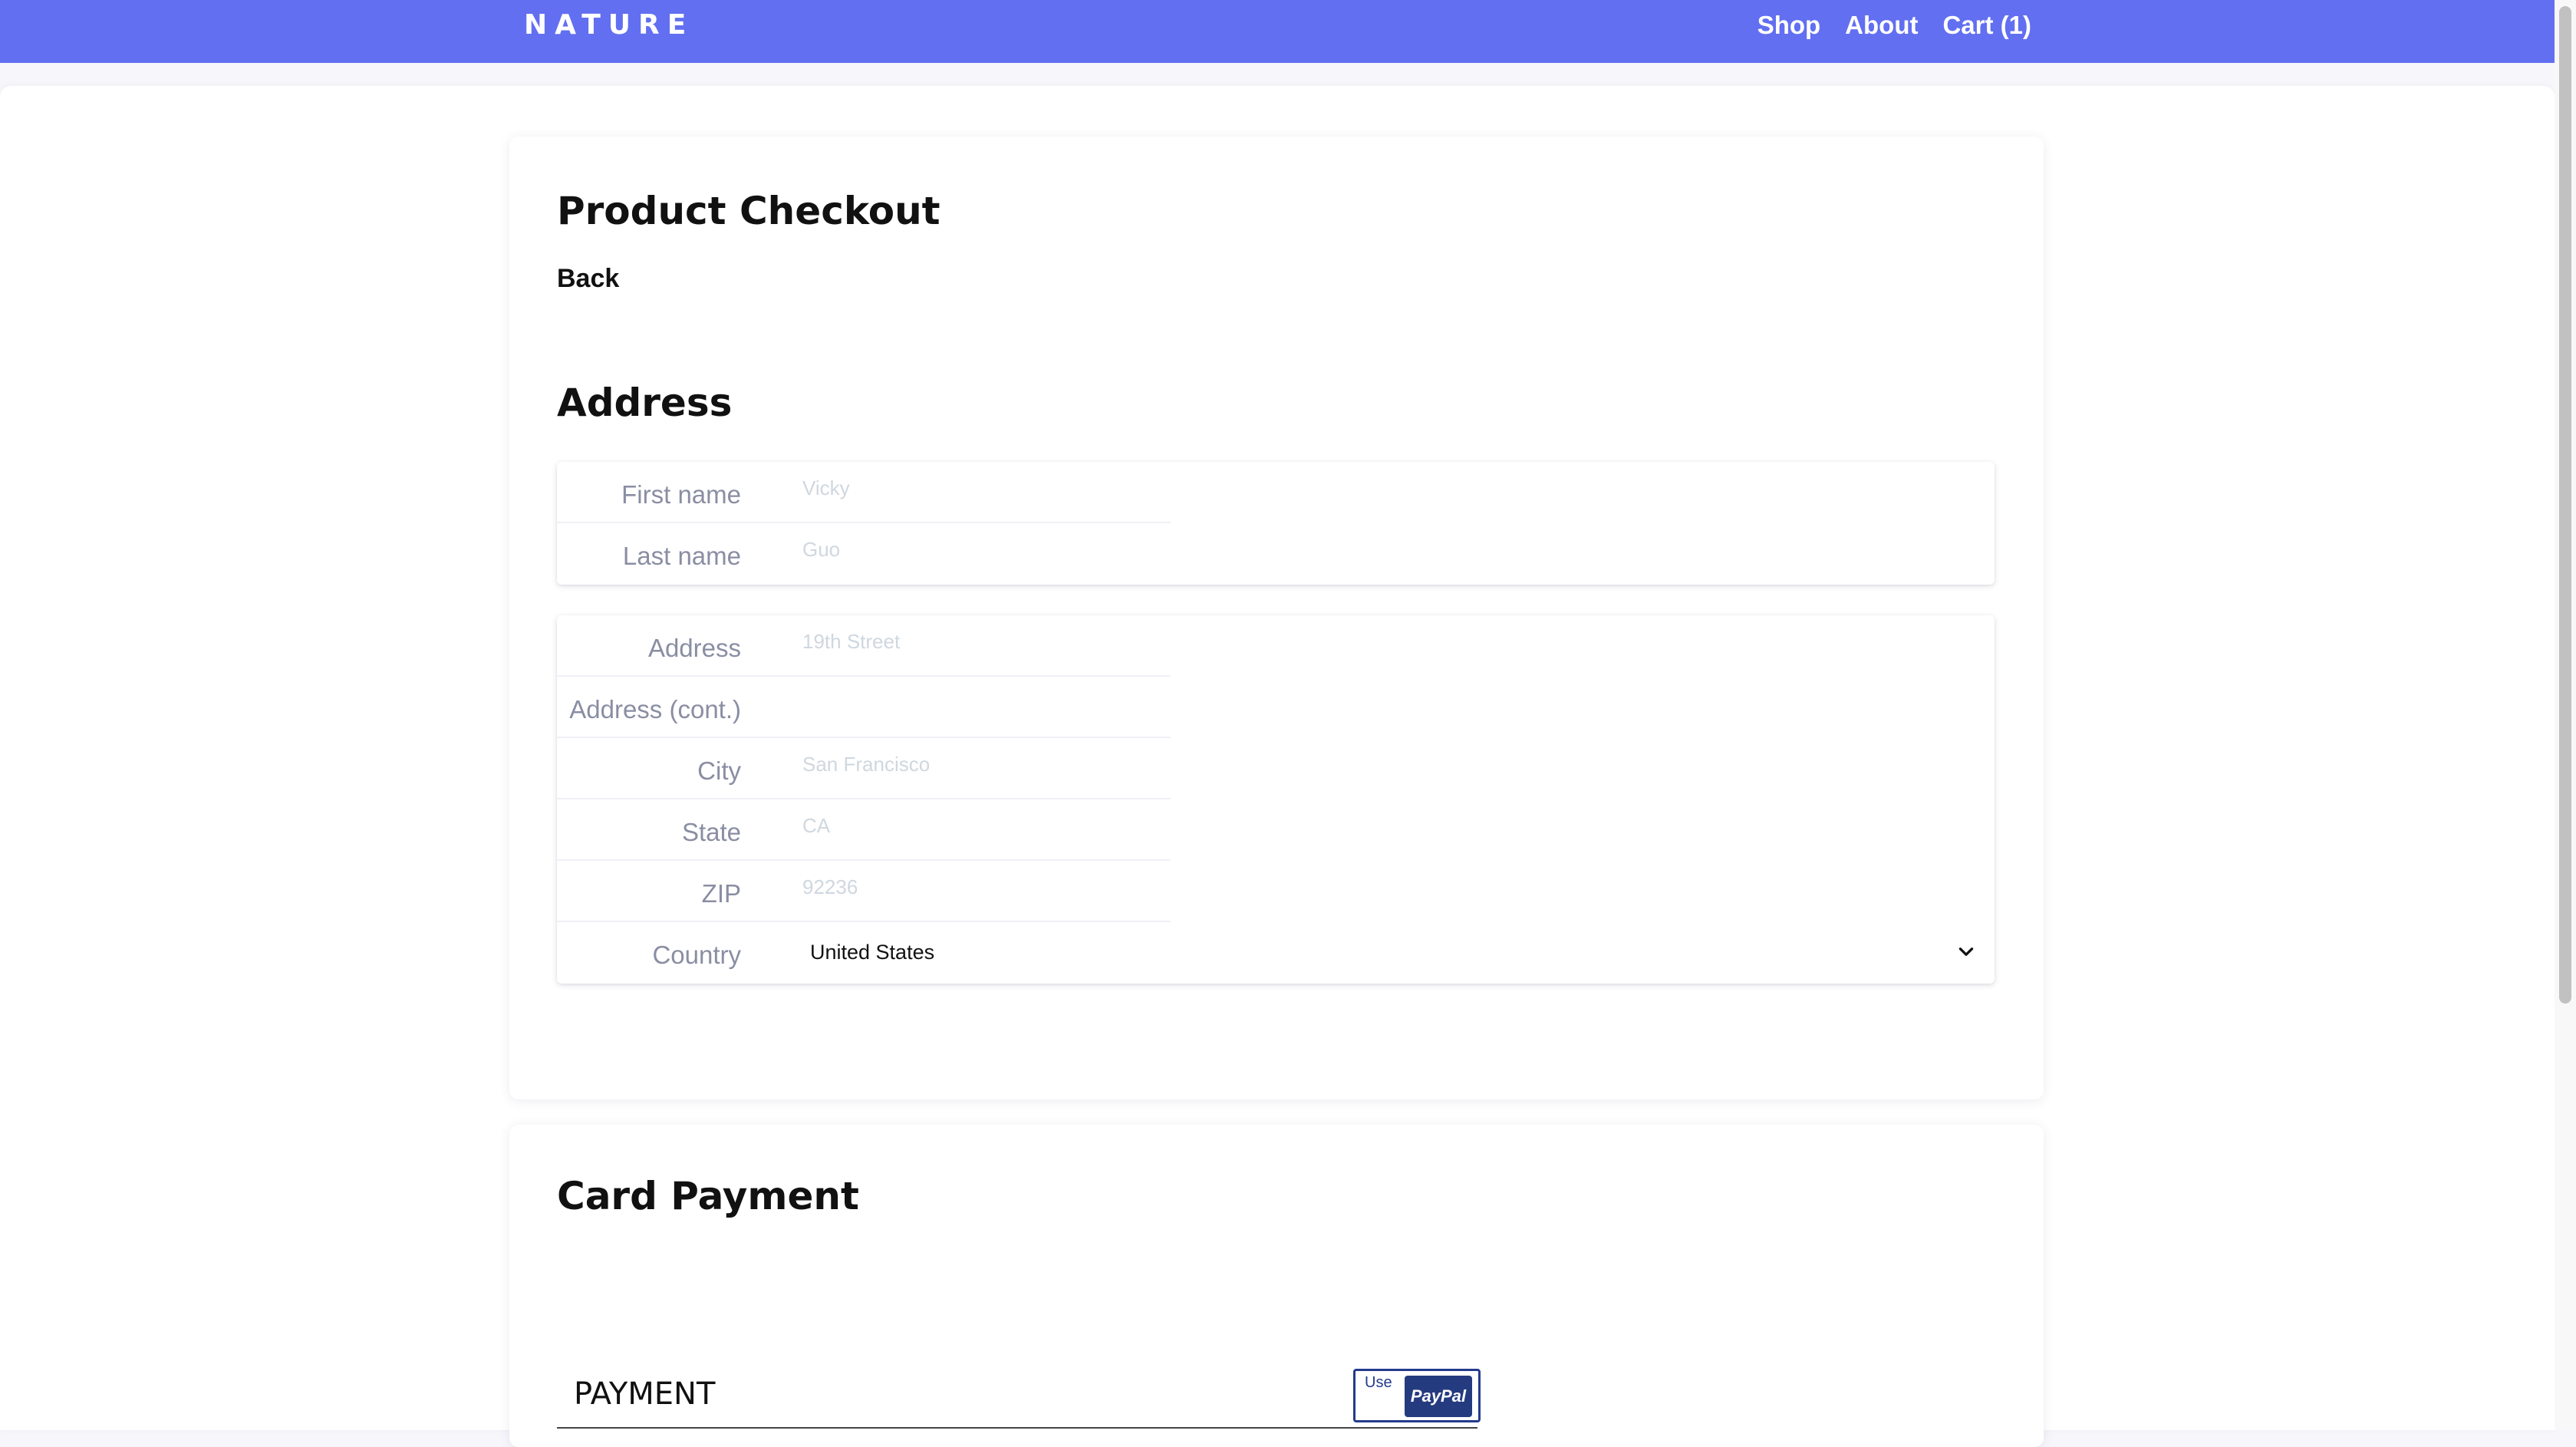 Image resolution: width=2576 pixels, height=1447 pixels. I want to click on use-paypal-button: Use PayPal, so click(1417, 1395).